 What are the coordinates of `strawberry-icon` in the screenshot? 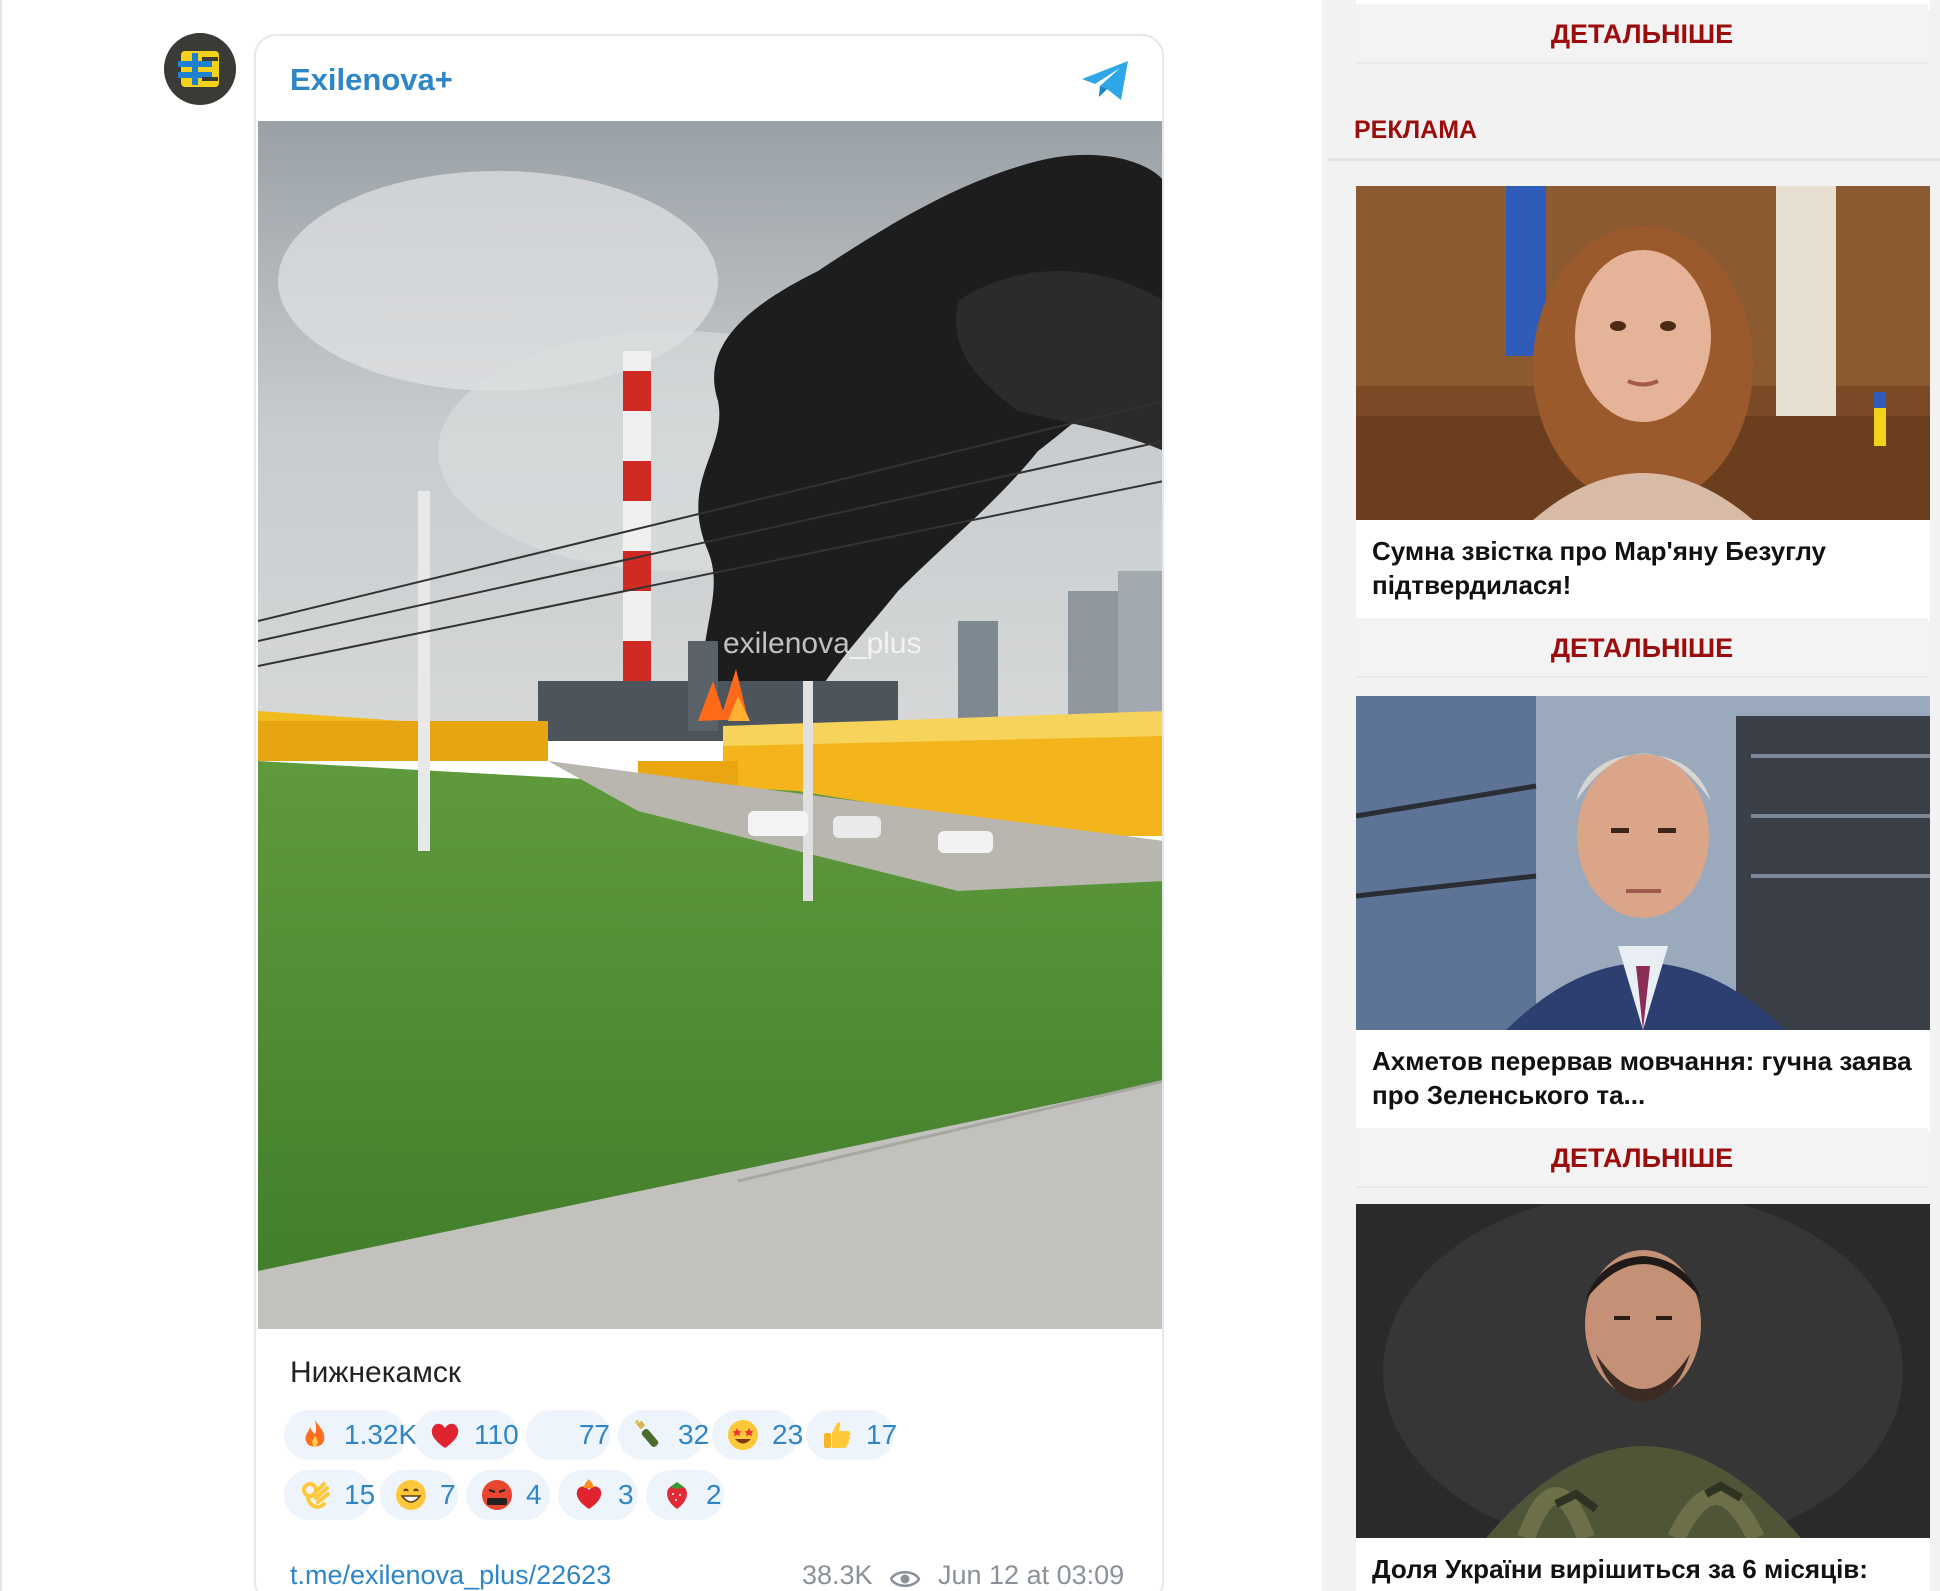 It's located at (677, 1495).